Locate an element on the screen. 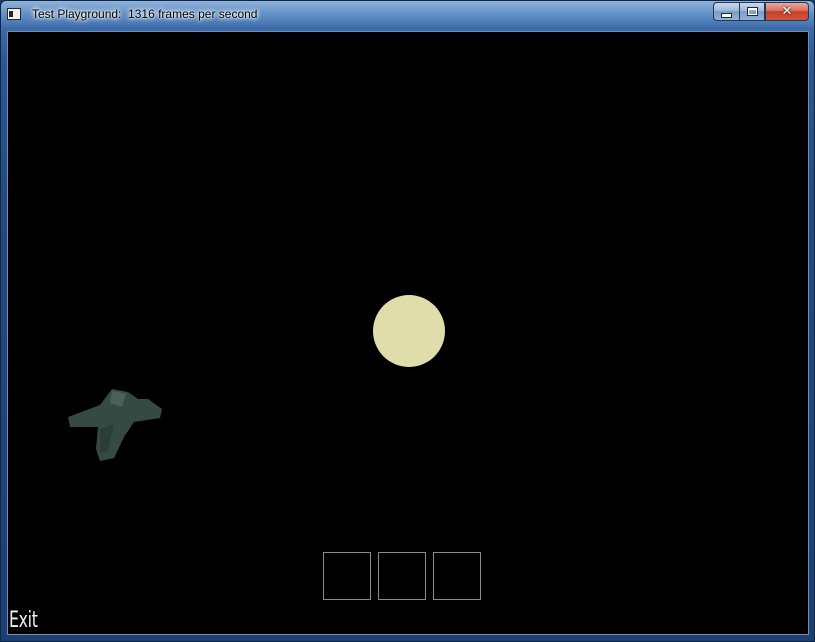 Image resolution: width=815 pixels, height=642 pixels. minimize-icon is located at coordinates (726, 15).